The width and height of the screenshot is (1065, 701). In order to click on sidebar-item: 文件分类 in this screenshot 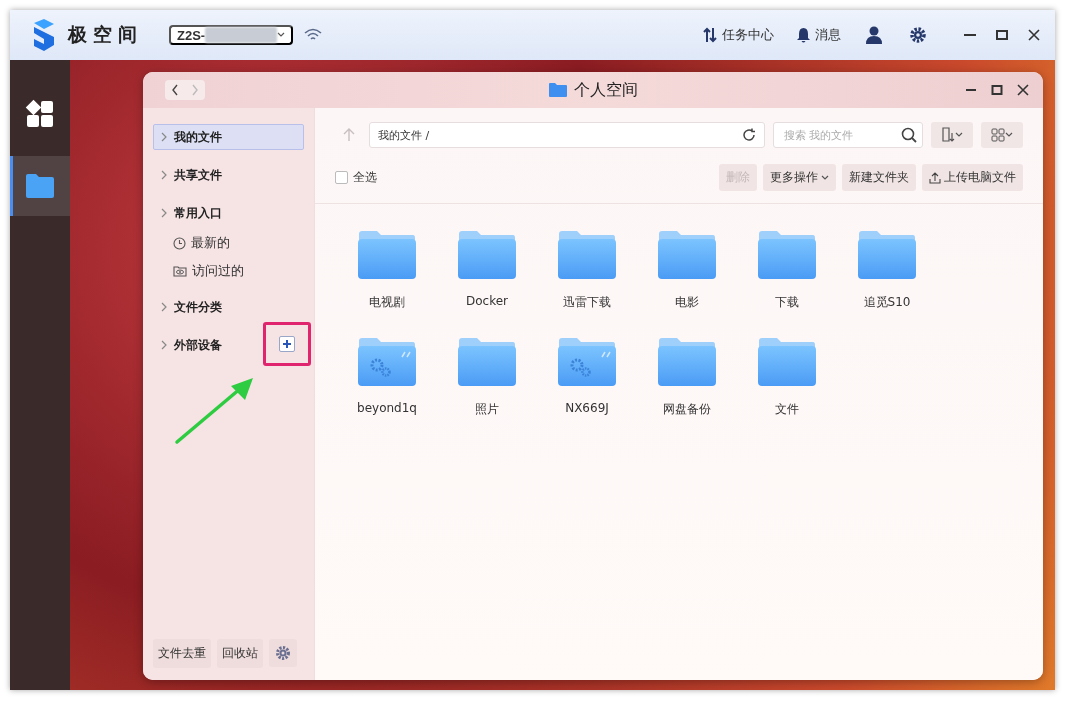, I will do `click(228, 307)`.